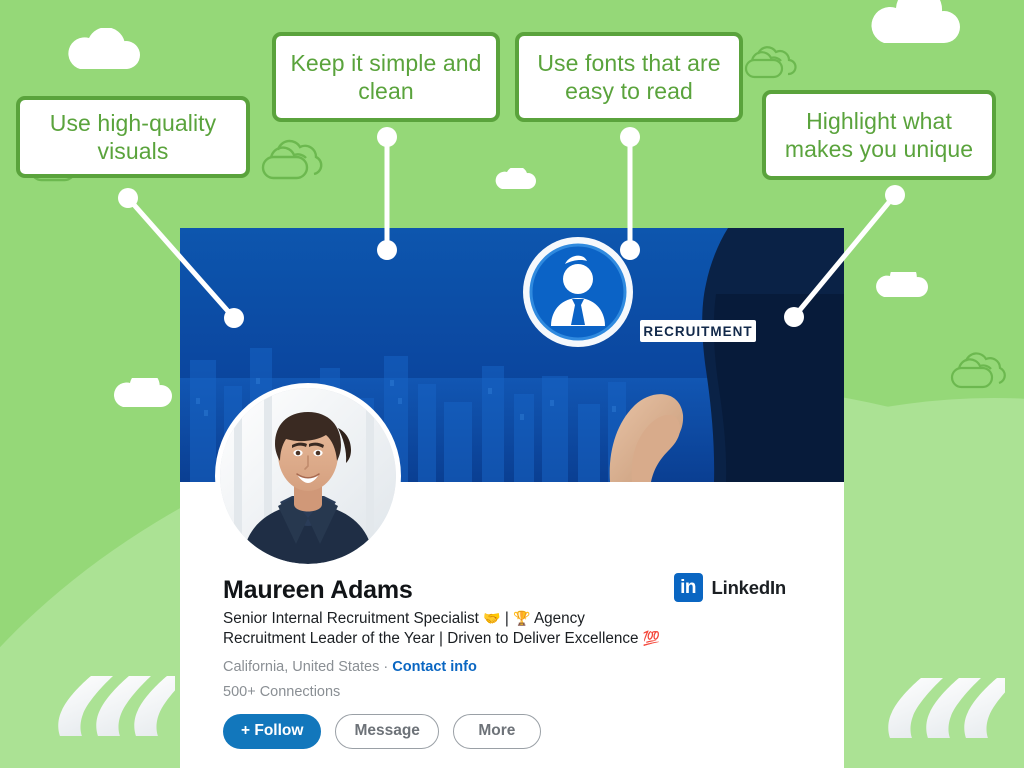 The image size is (1024, 768). I want to click on linkedin-brand-name: LinkedIn, so click(749, 587).